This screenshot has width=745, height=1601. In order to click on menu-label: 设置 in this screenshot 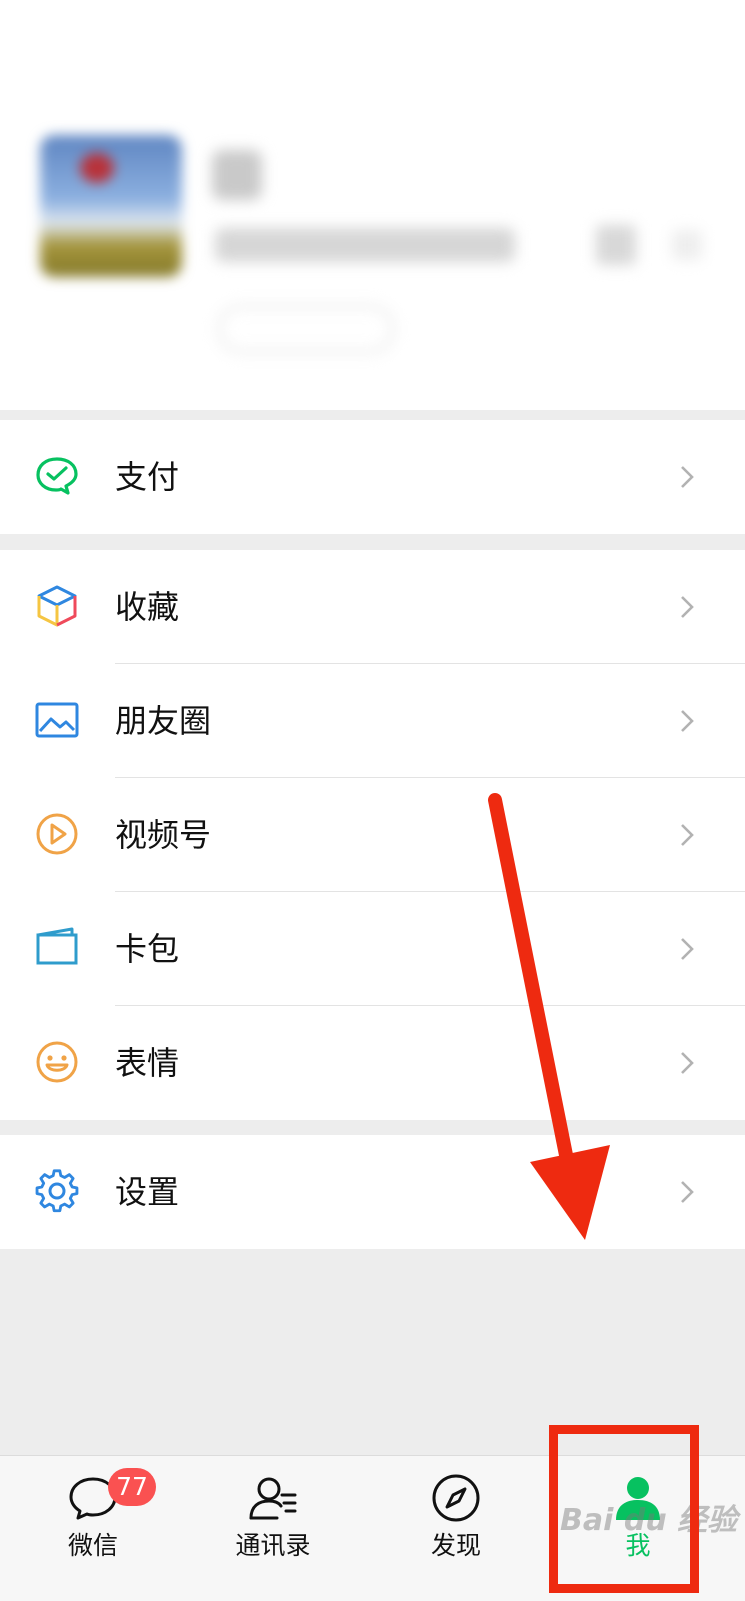, I will do `click(147, 1192)`.